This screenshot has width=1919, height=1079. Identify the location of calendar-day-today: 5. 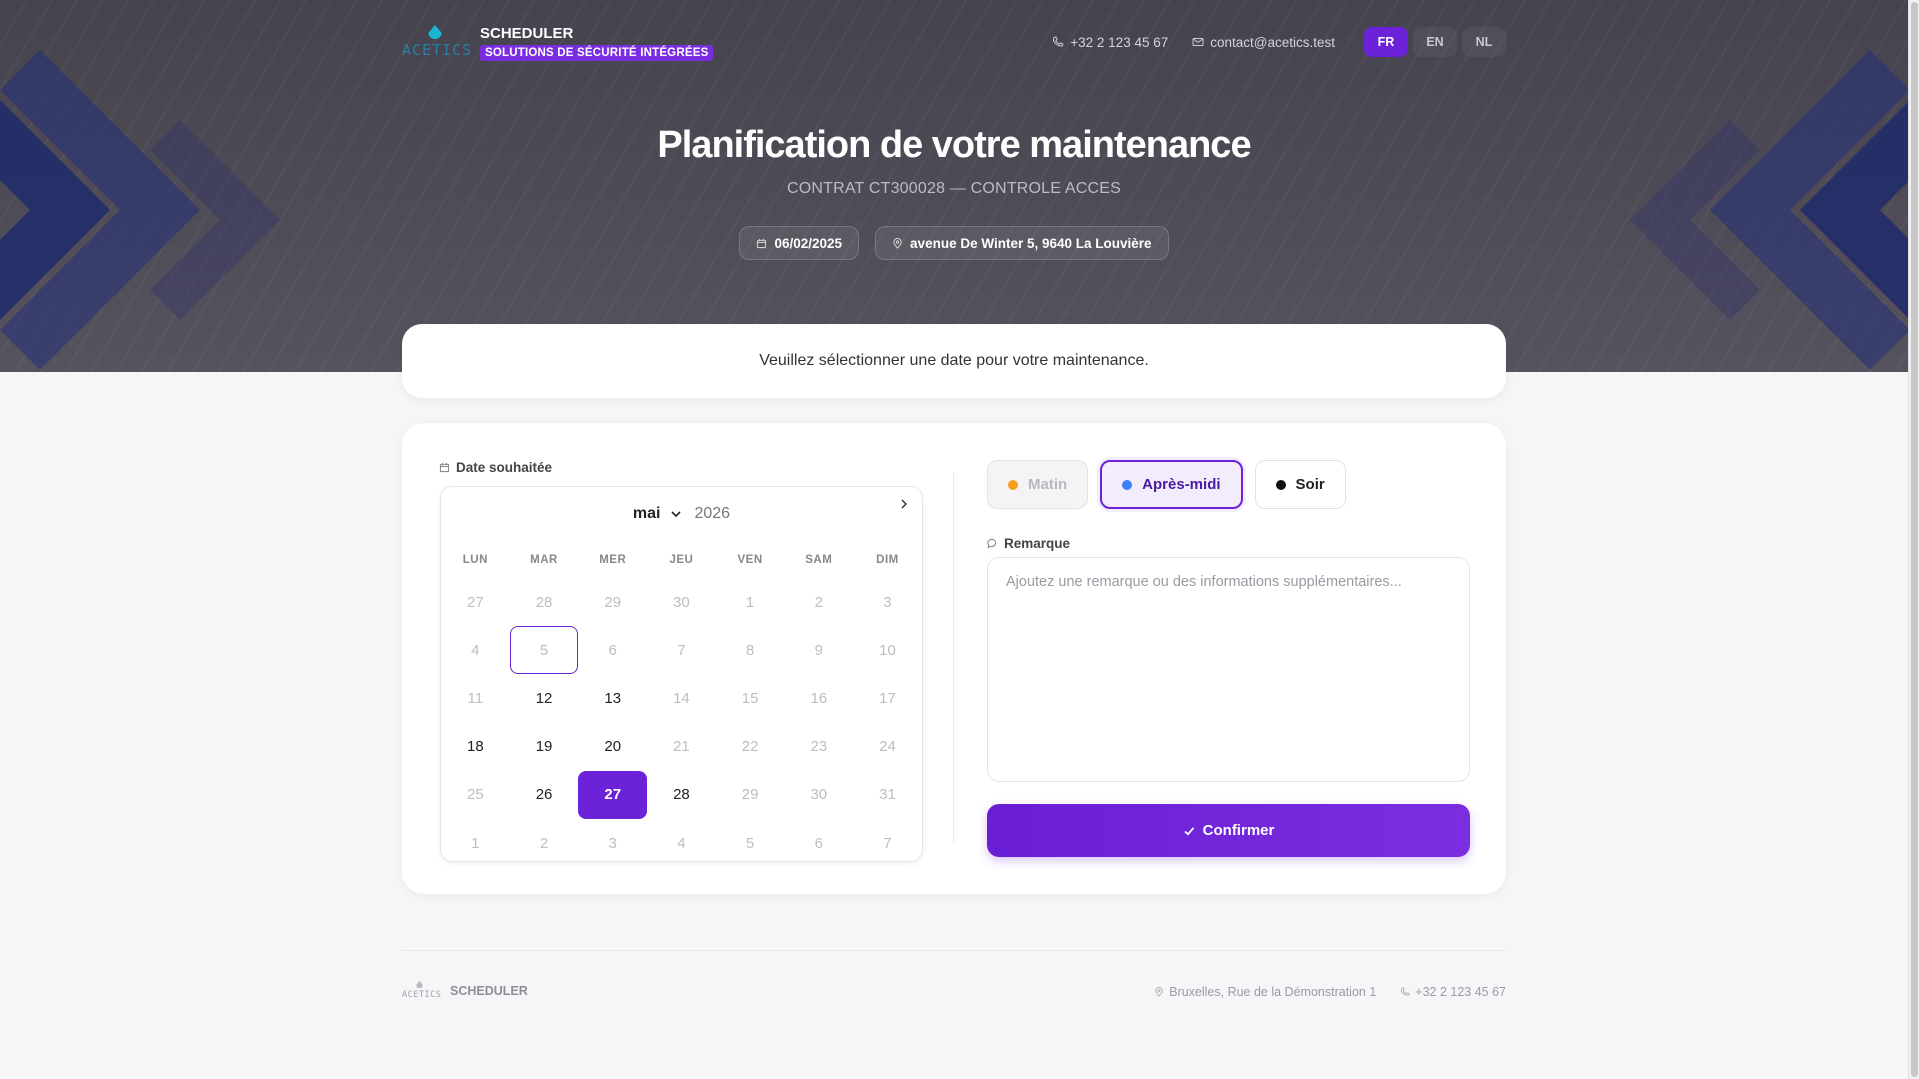
(544, 650).